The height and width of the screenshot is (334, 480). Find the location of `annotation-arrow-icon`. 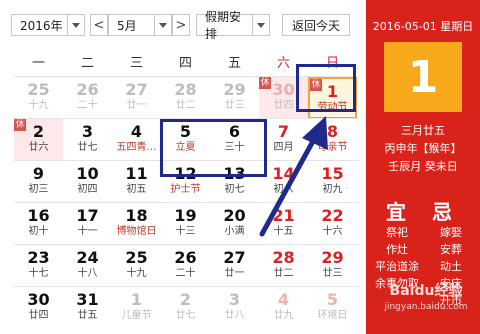

annotation-arrow-icon is located at coordinates (293, 176).